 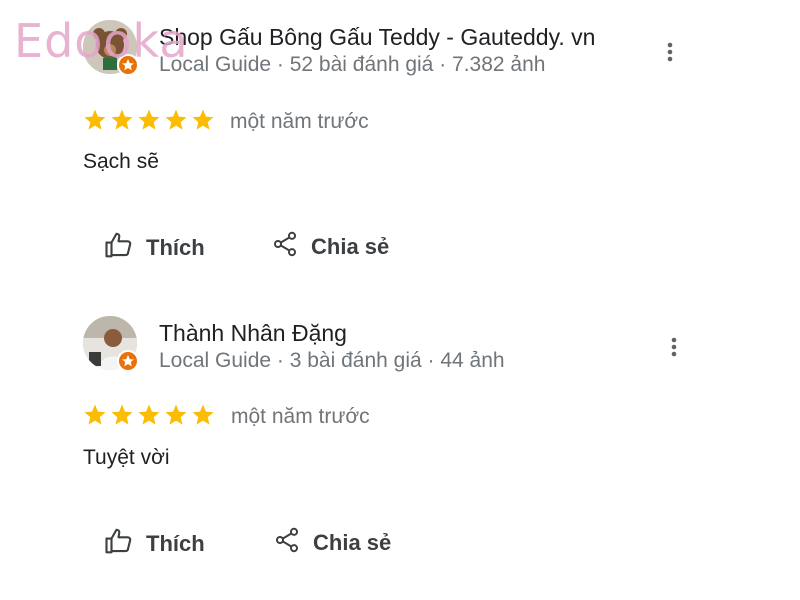 What do you see at coordinates (253, 333) in the screenshot?
I see `reviewer-name: Thành Nhân Đặng` at bounding box center [253, 333].